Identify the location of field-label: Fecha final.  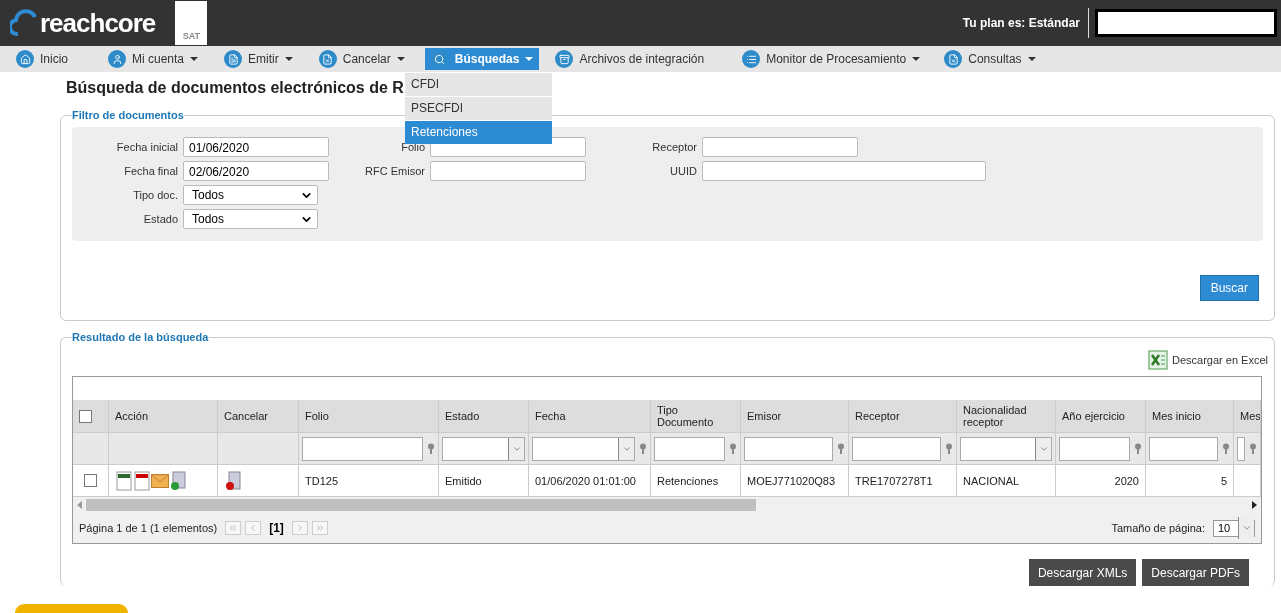
(150, 171).